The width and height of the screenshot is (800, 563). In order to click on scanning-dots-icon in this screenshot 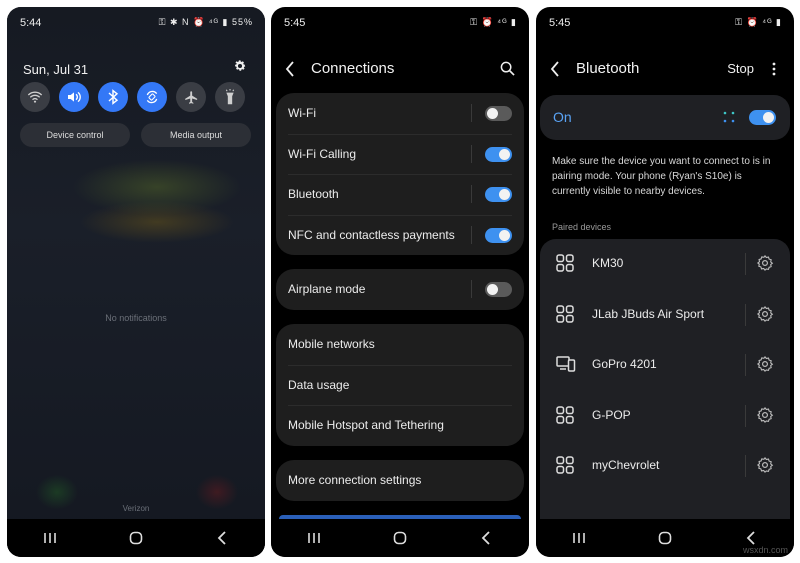, I will do `click(729, 119)`.